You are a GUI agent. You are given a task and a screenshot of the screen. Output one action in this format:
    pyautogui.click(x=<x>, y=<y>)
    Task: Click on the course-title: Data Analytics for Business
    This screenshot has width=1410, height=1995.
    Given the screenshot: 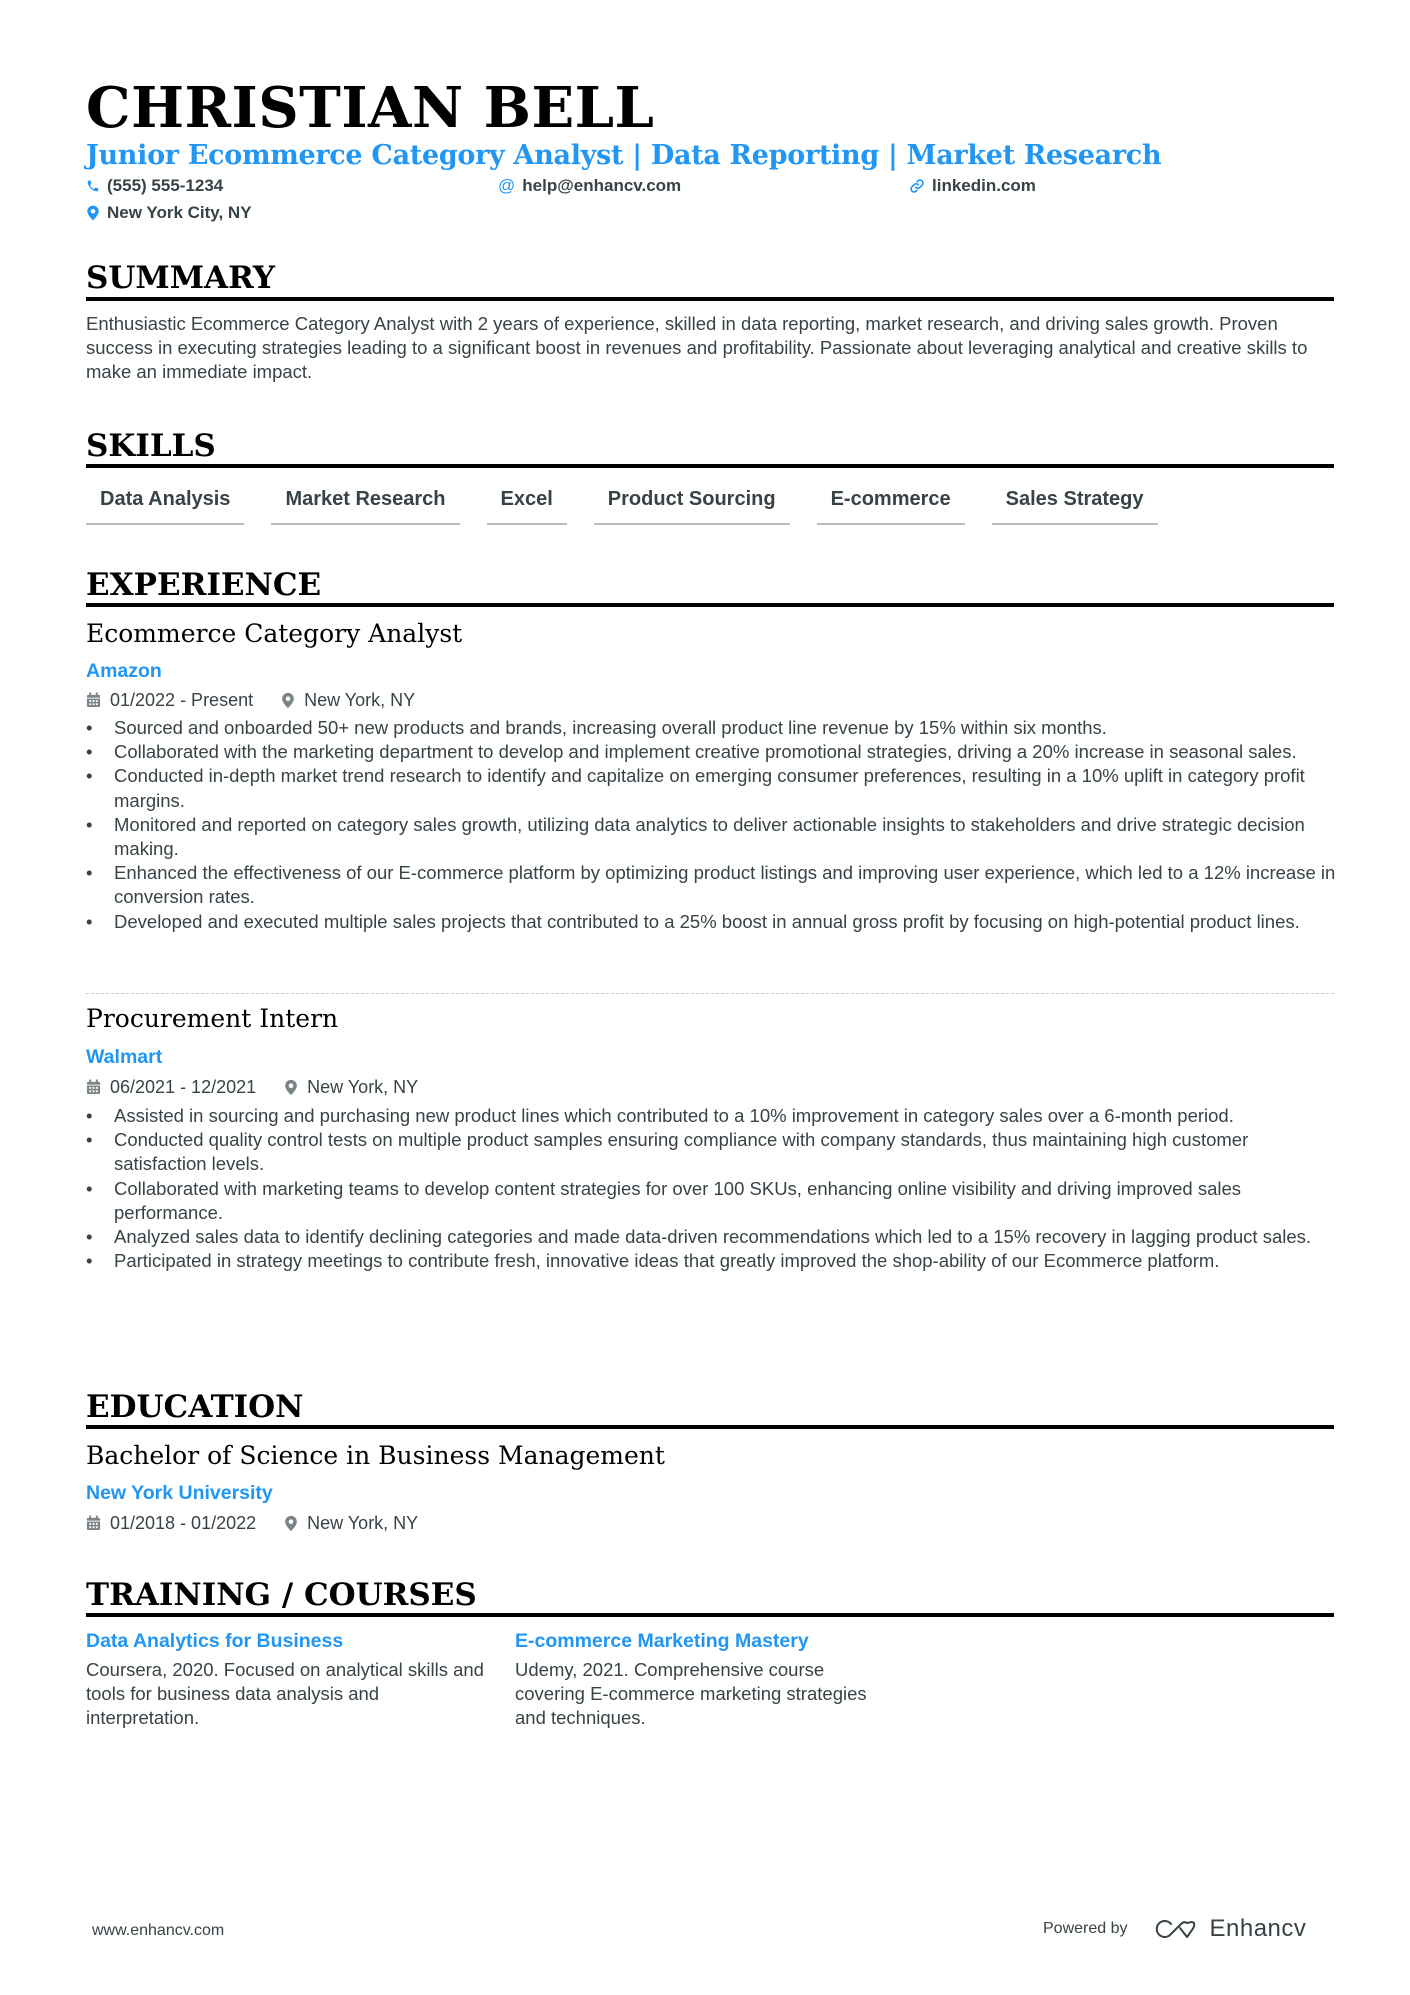 What is the action you would take?
    pyautogui.click(x=215, y=1641)
    